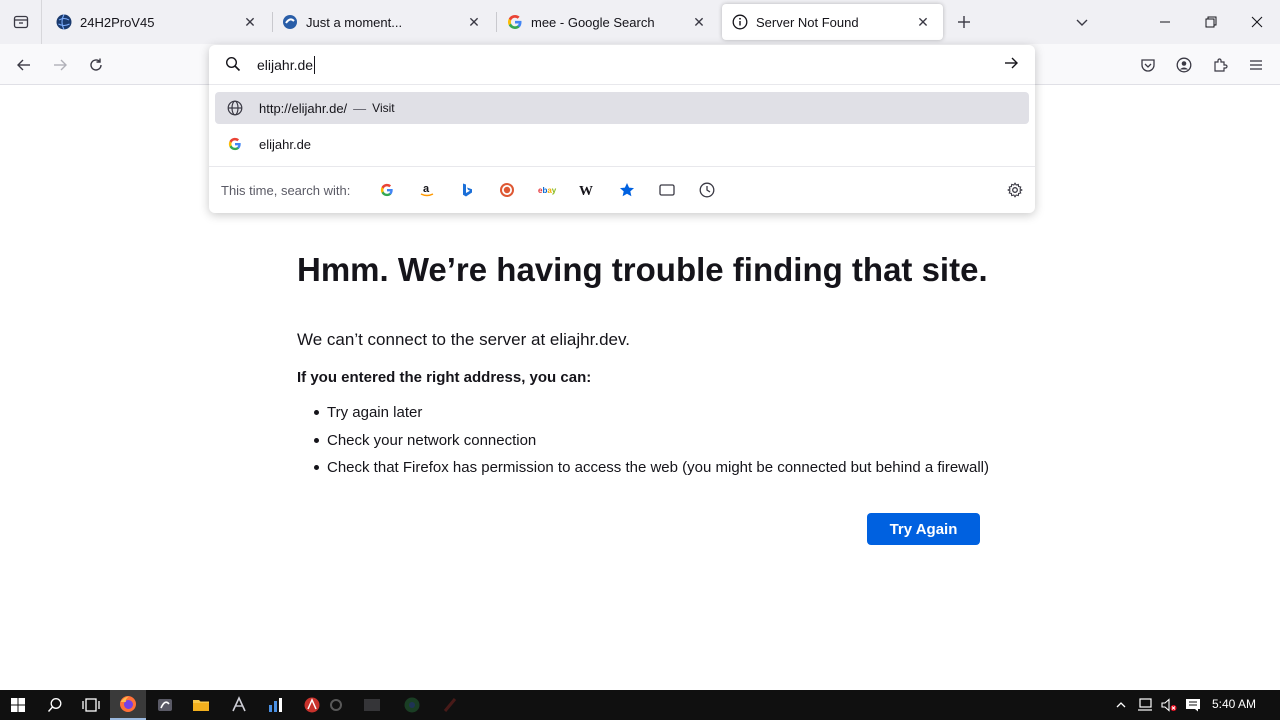  I want to click on chart-app-icon, so click(275, 705).